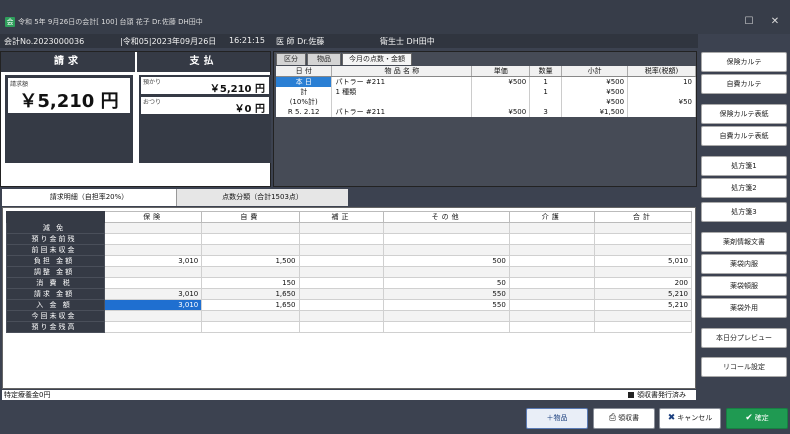 The width and height of the screenshot is (790, 434). Describe the element at coordinates (247, 40) in the screenshot. I see `account-time: 16:21:15` at that location.